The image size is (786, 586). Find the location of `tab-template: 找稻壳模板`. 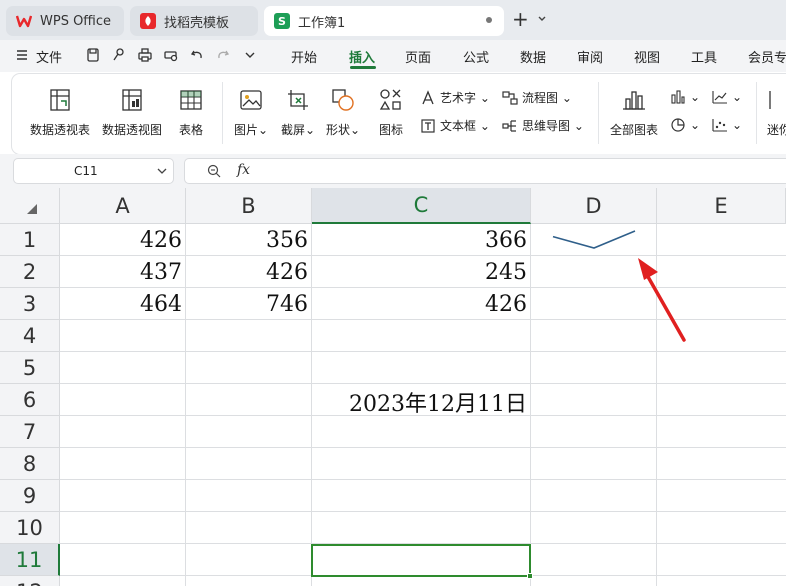

tab-template: 找稻壳模板 is located at coordinates (194, 21).